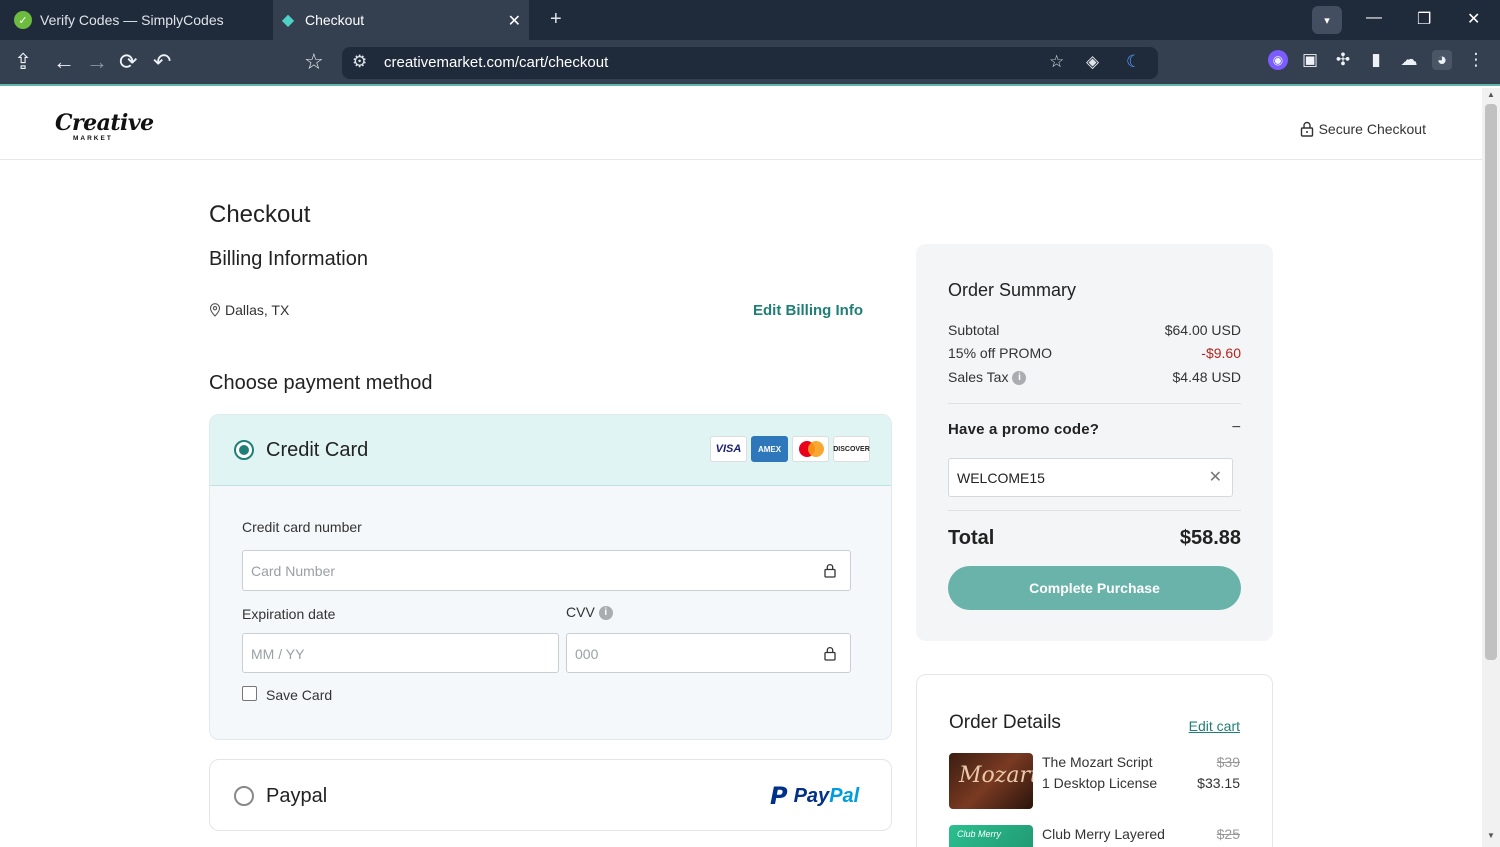  Describe the element at coordinates (162, 62) in the screenshot. I see `undo-icon: ↶` at that location.